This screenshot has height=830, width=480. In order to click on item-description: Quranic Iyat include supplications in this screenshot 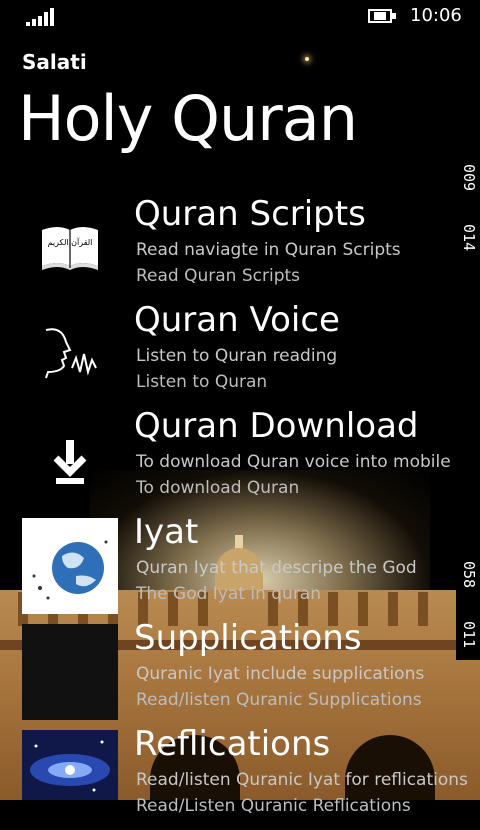, I will do `click(280, 674)`.